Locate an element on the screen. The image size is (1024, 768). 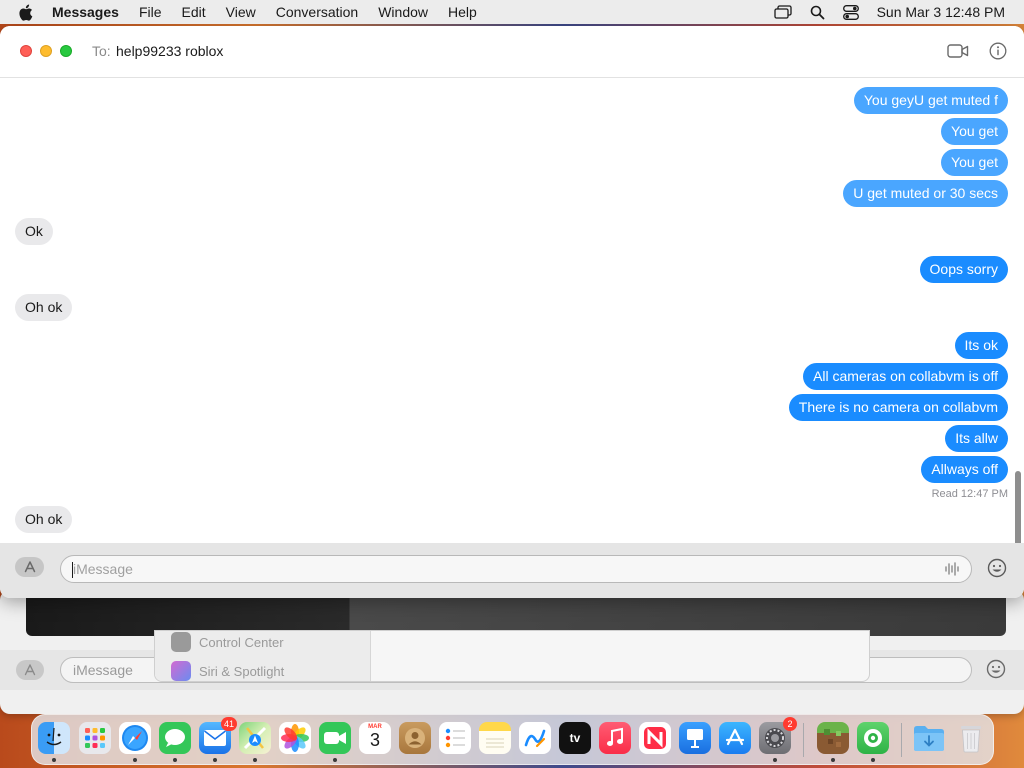
appstore-icon is located at coordinates (735, 738).